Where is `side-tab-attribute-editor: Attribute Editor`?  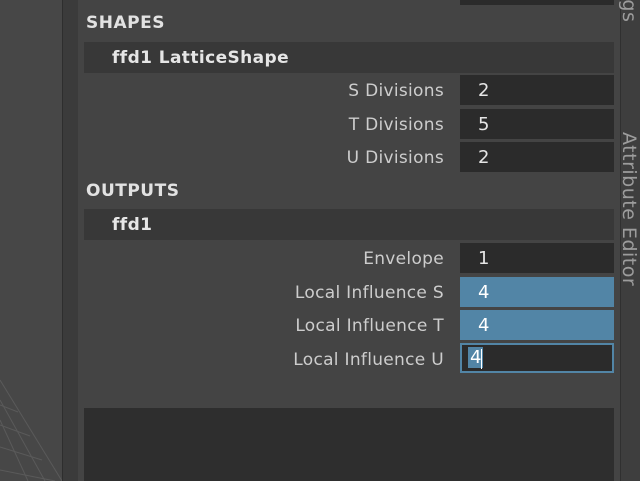
side-tab-attribute-editor: Attribute Editor is located at coordinates (629, 209).